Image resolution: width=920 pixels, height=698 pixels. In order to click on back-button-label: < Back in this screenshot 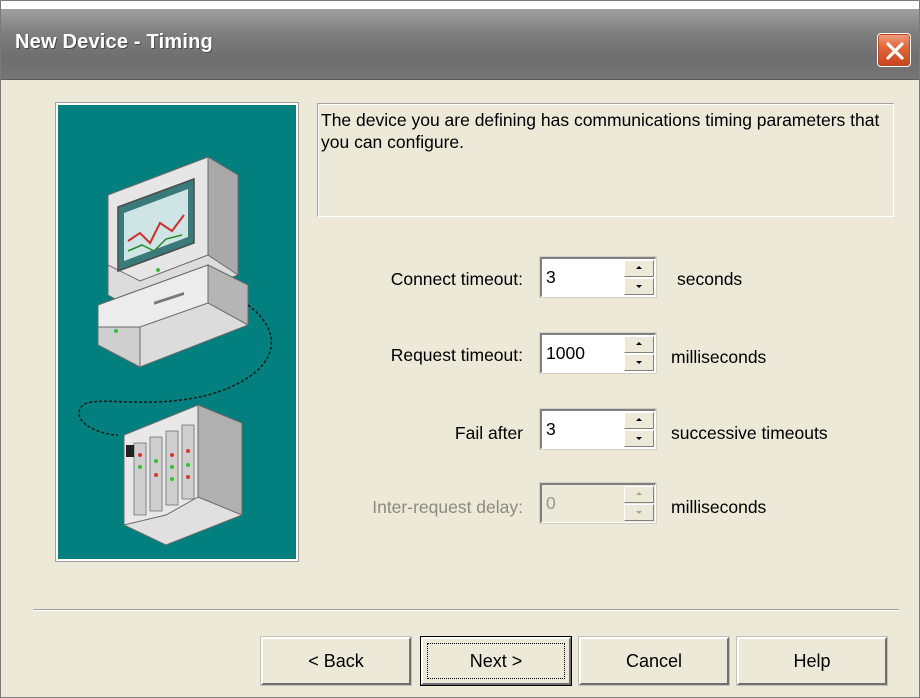, I will do `click(336, 660)`.